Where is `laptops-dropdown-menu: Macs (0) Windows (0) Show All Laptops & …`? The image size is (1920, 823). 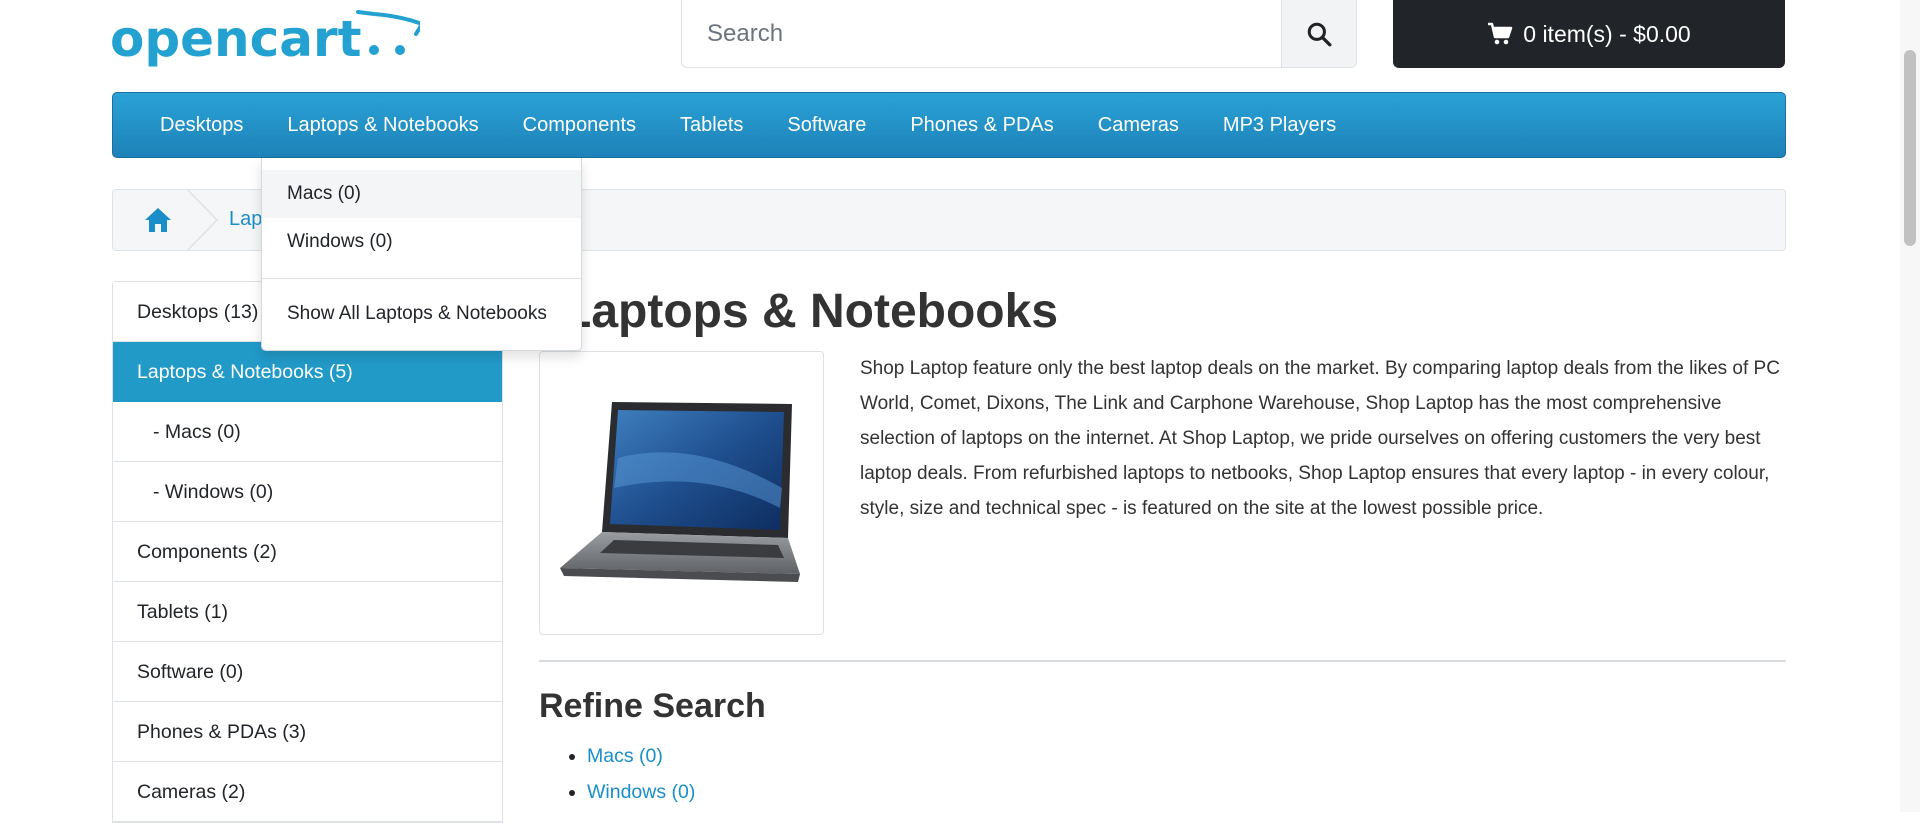
laptops-dropdown-menu: Macs (0) Windows (0) Show All Laptops & … is located at coordinates (421, 254).